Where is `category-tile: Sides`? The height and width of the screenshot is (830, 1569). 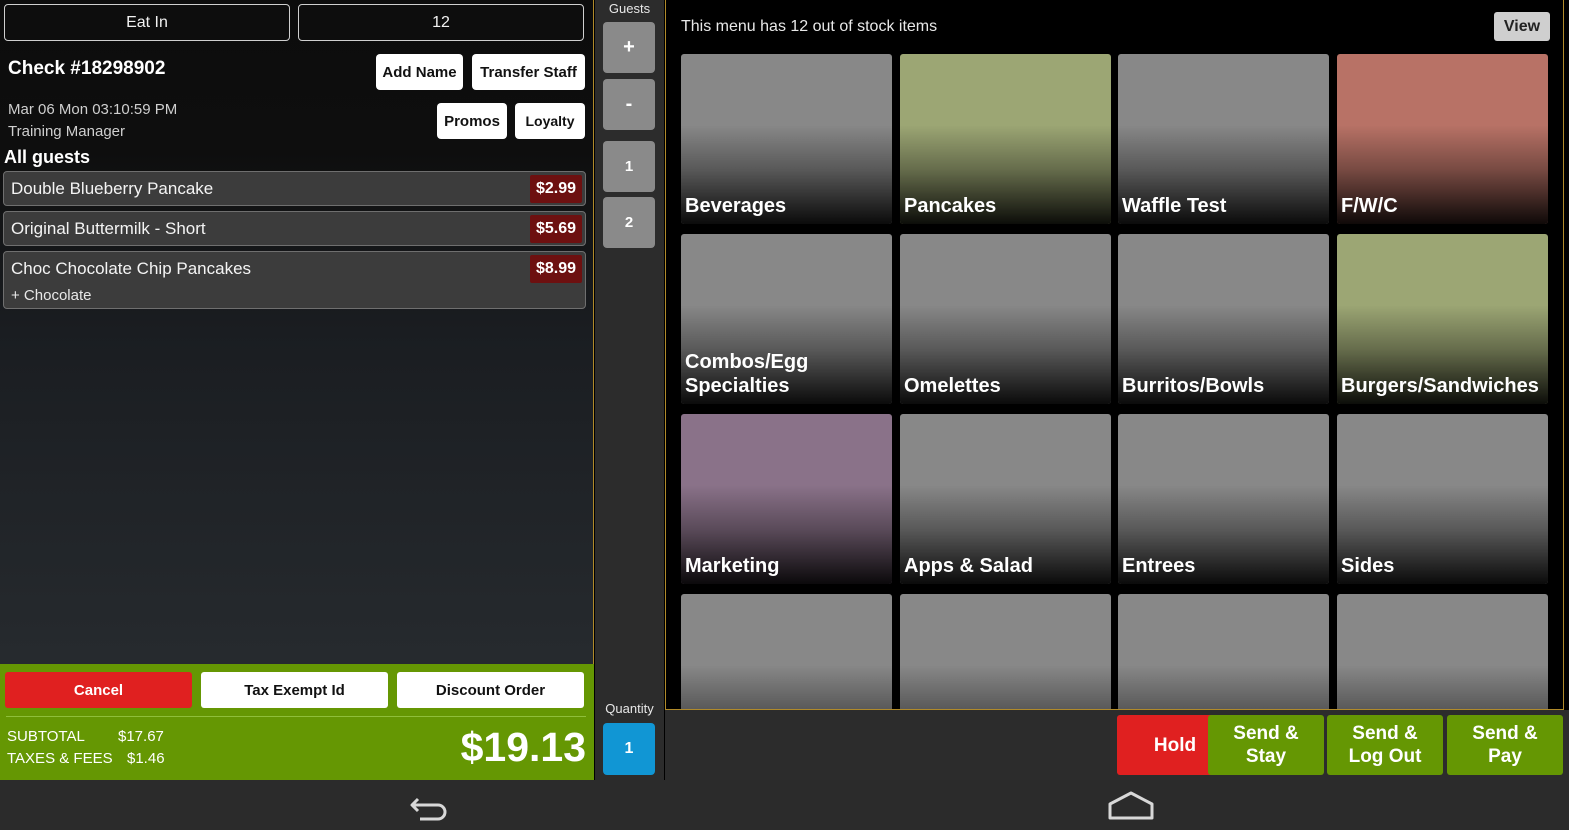
category-tile: Sides is located at coordinates (1442, 499).